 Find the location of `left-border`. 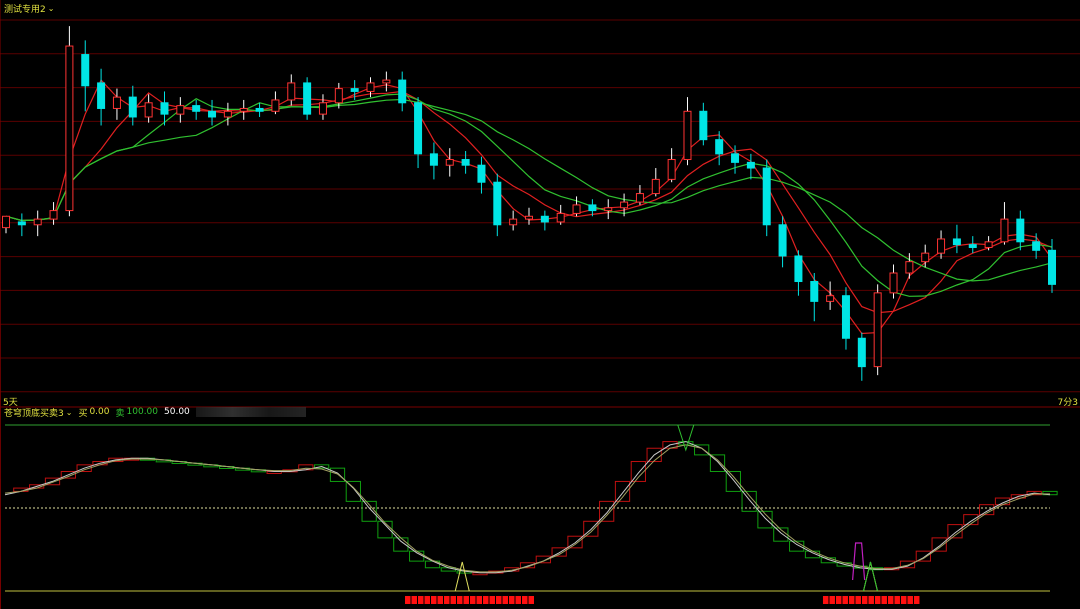

left-border is located at coordinates (0, 304).